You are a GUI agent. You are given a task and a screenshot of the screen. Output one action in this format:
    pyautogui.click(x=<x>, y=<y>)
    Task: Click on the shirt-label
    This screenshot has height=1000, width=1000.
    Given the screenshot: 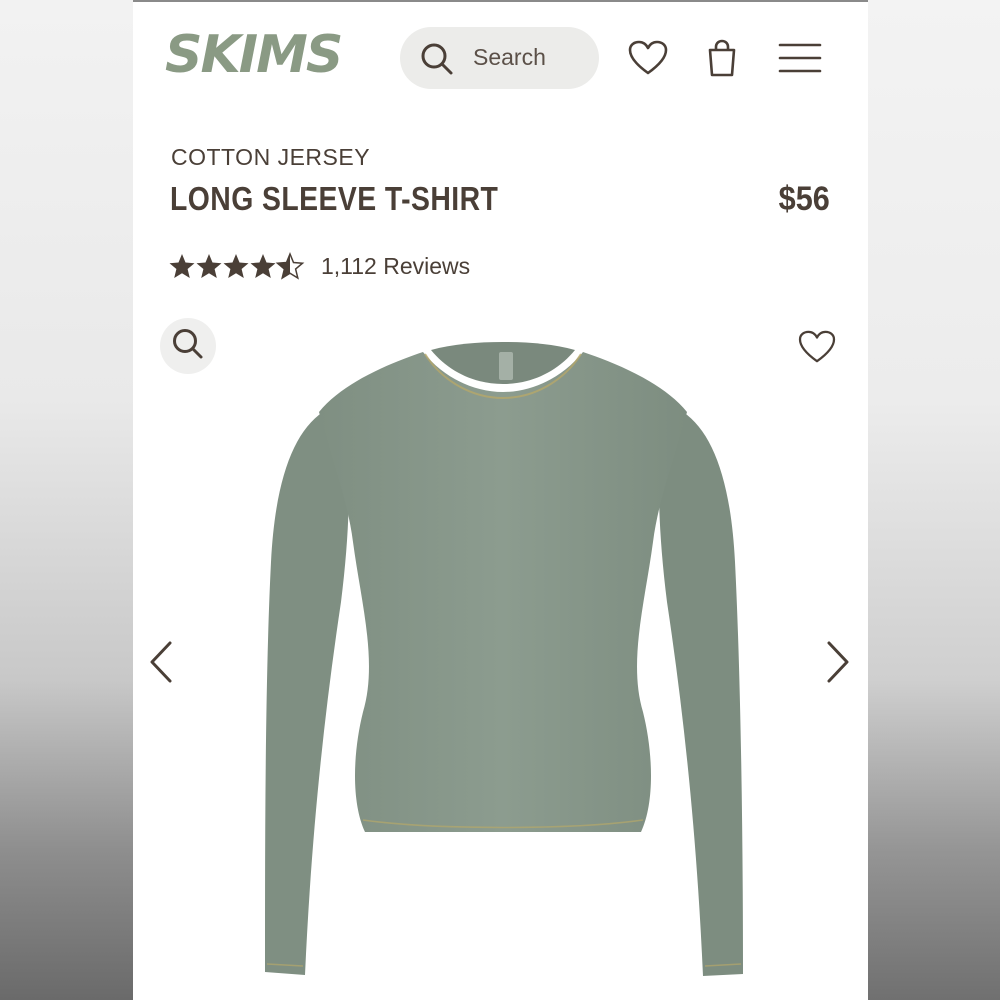 What is the action you would take?
    pyautogui.click(x=506, y=366)
    